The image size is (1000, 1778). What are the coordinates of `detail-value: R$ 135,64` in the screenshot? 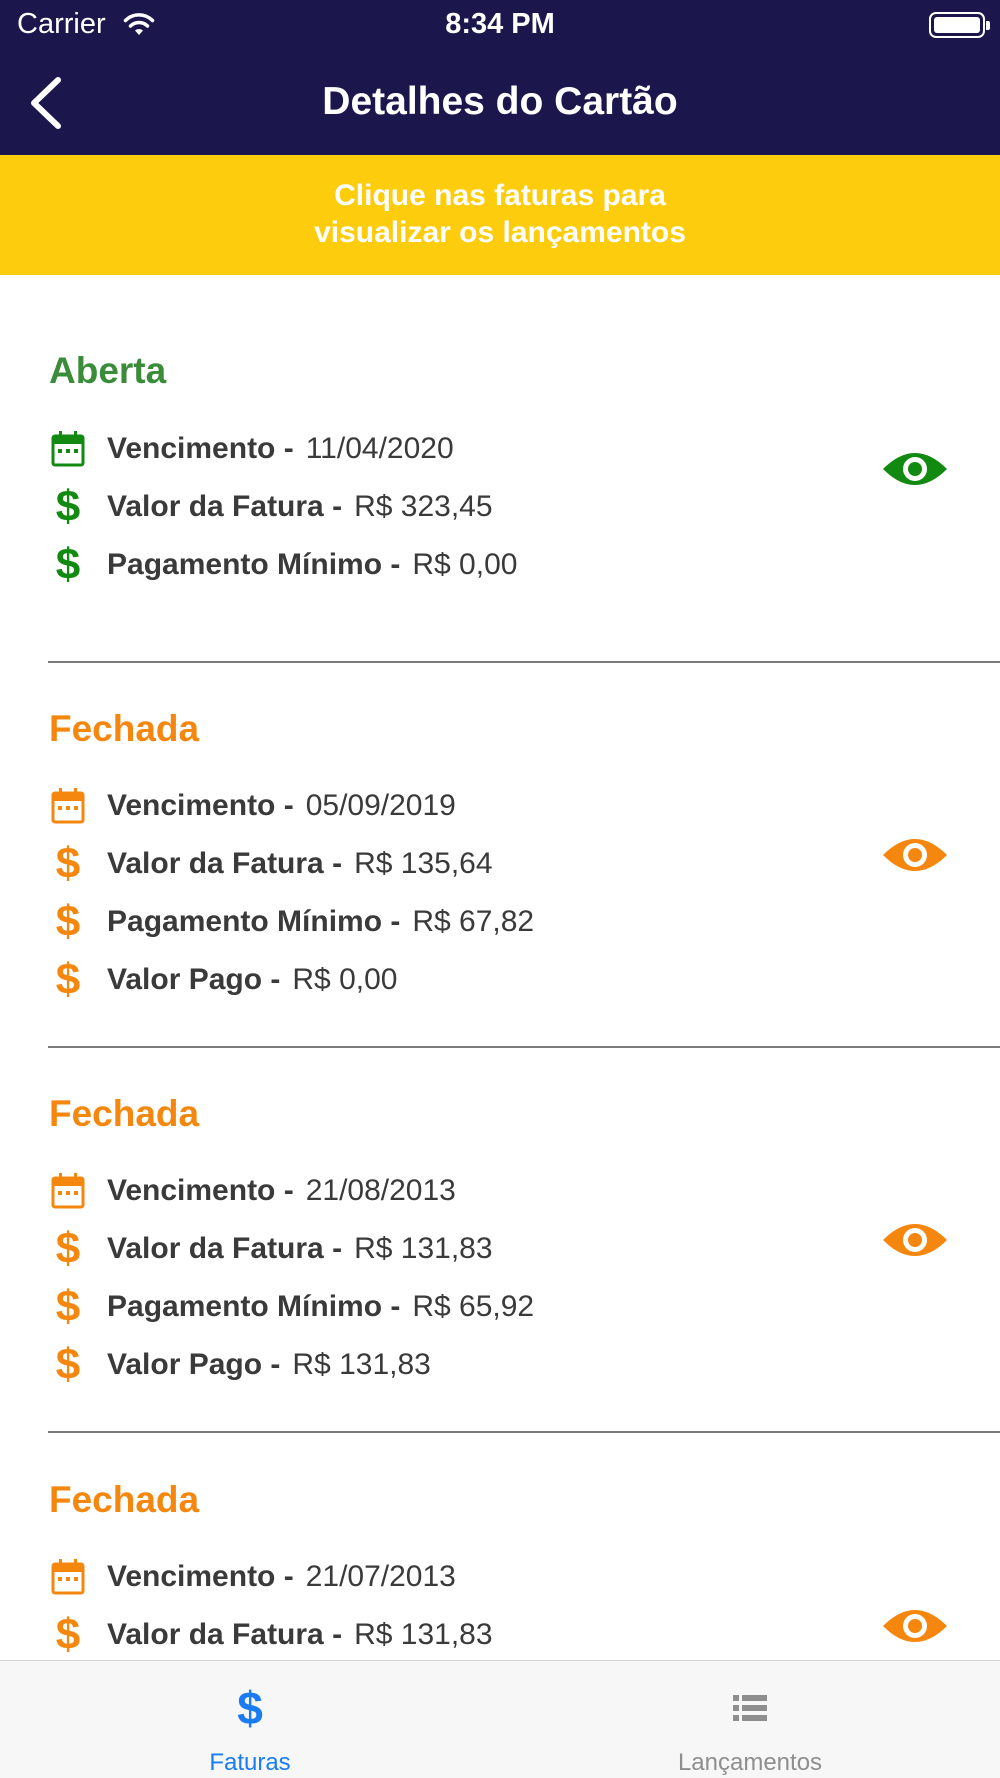 It's located at (423, 863).